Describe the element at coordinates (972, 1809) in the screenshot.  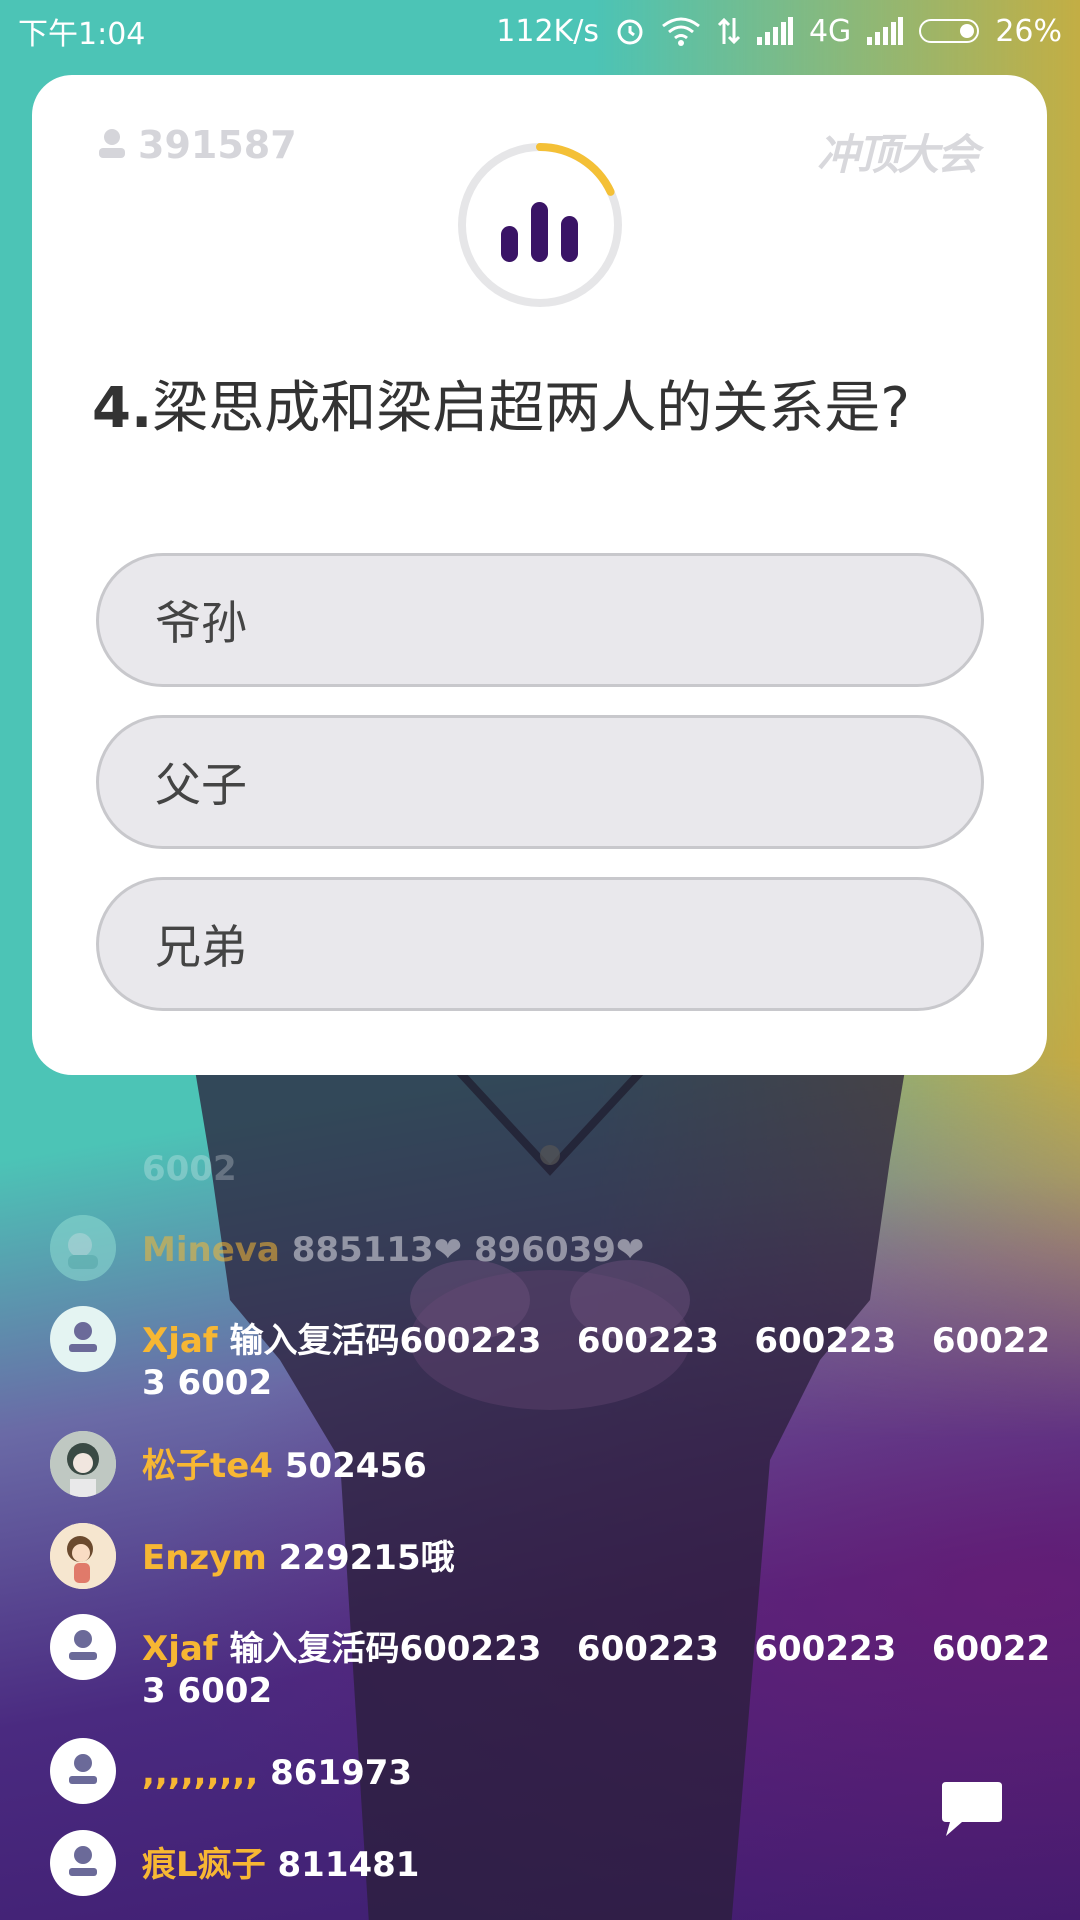
I see `chat-bubble-icon` at that location.